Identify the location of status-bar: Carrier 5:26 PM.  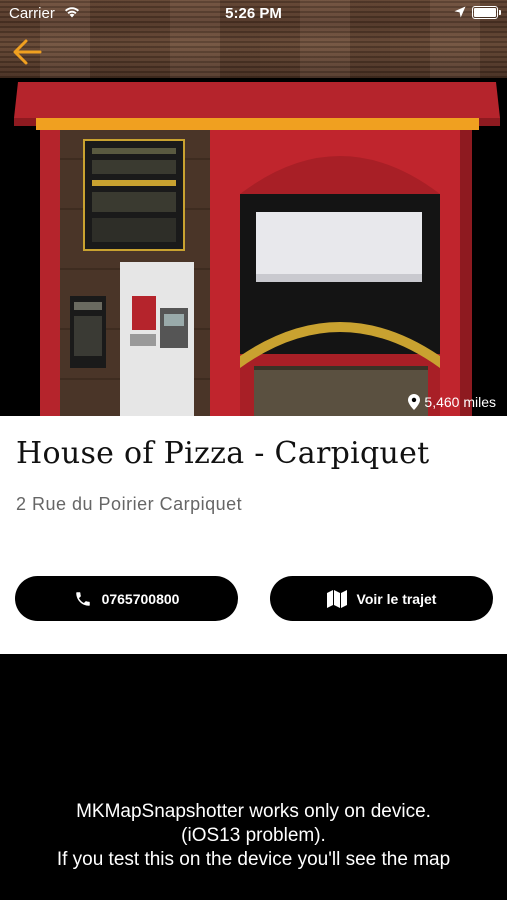
(253, 14).